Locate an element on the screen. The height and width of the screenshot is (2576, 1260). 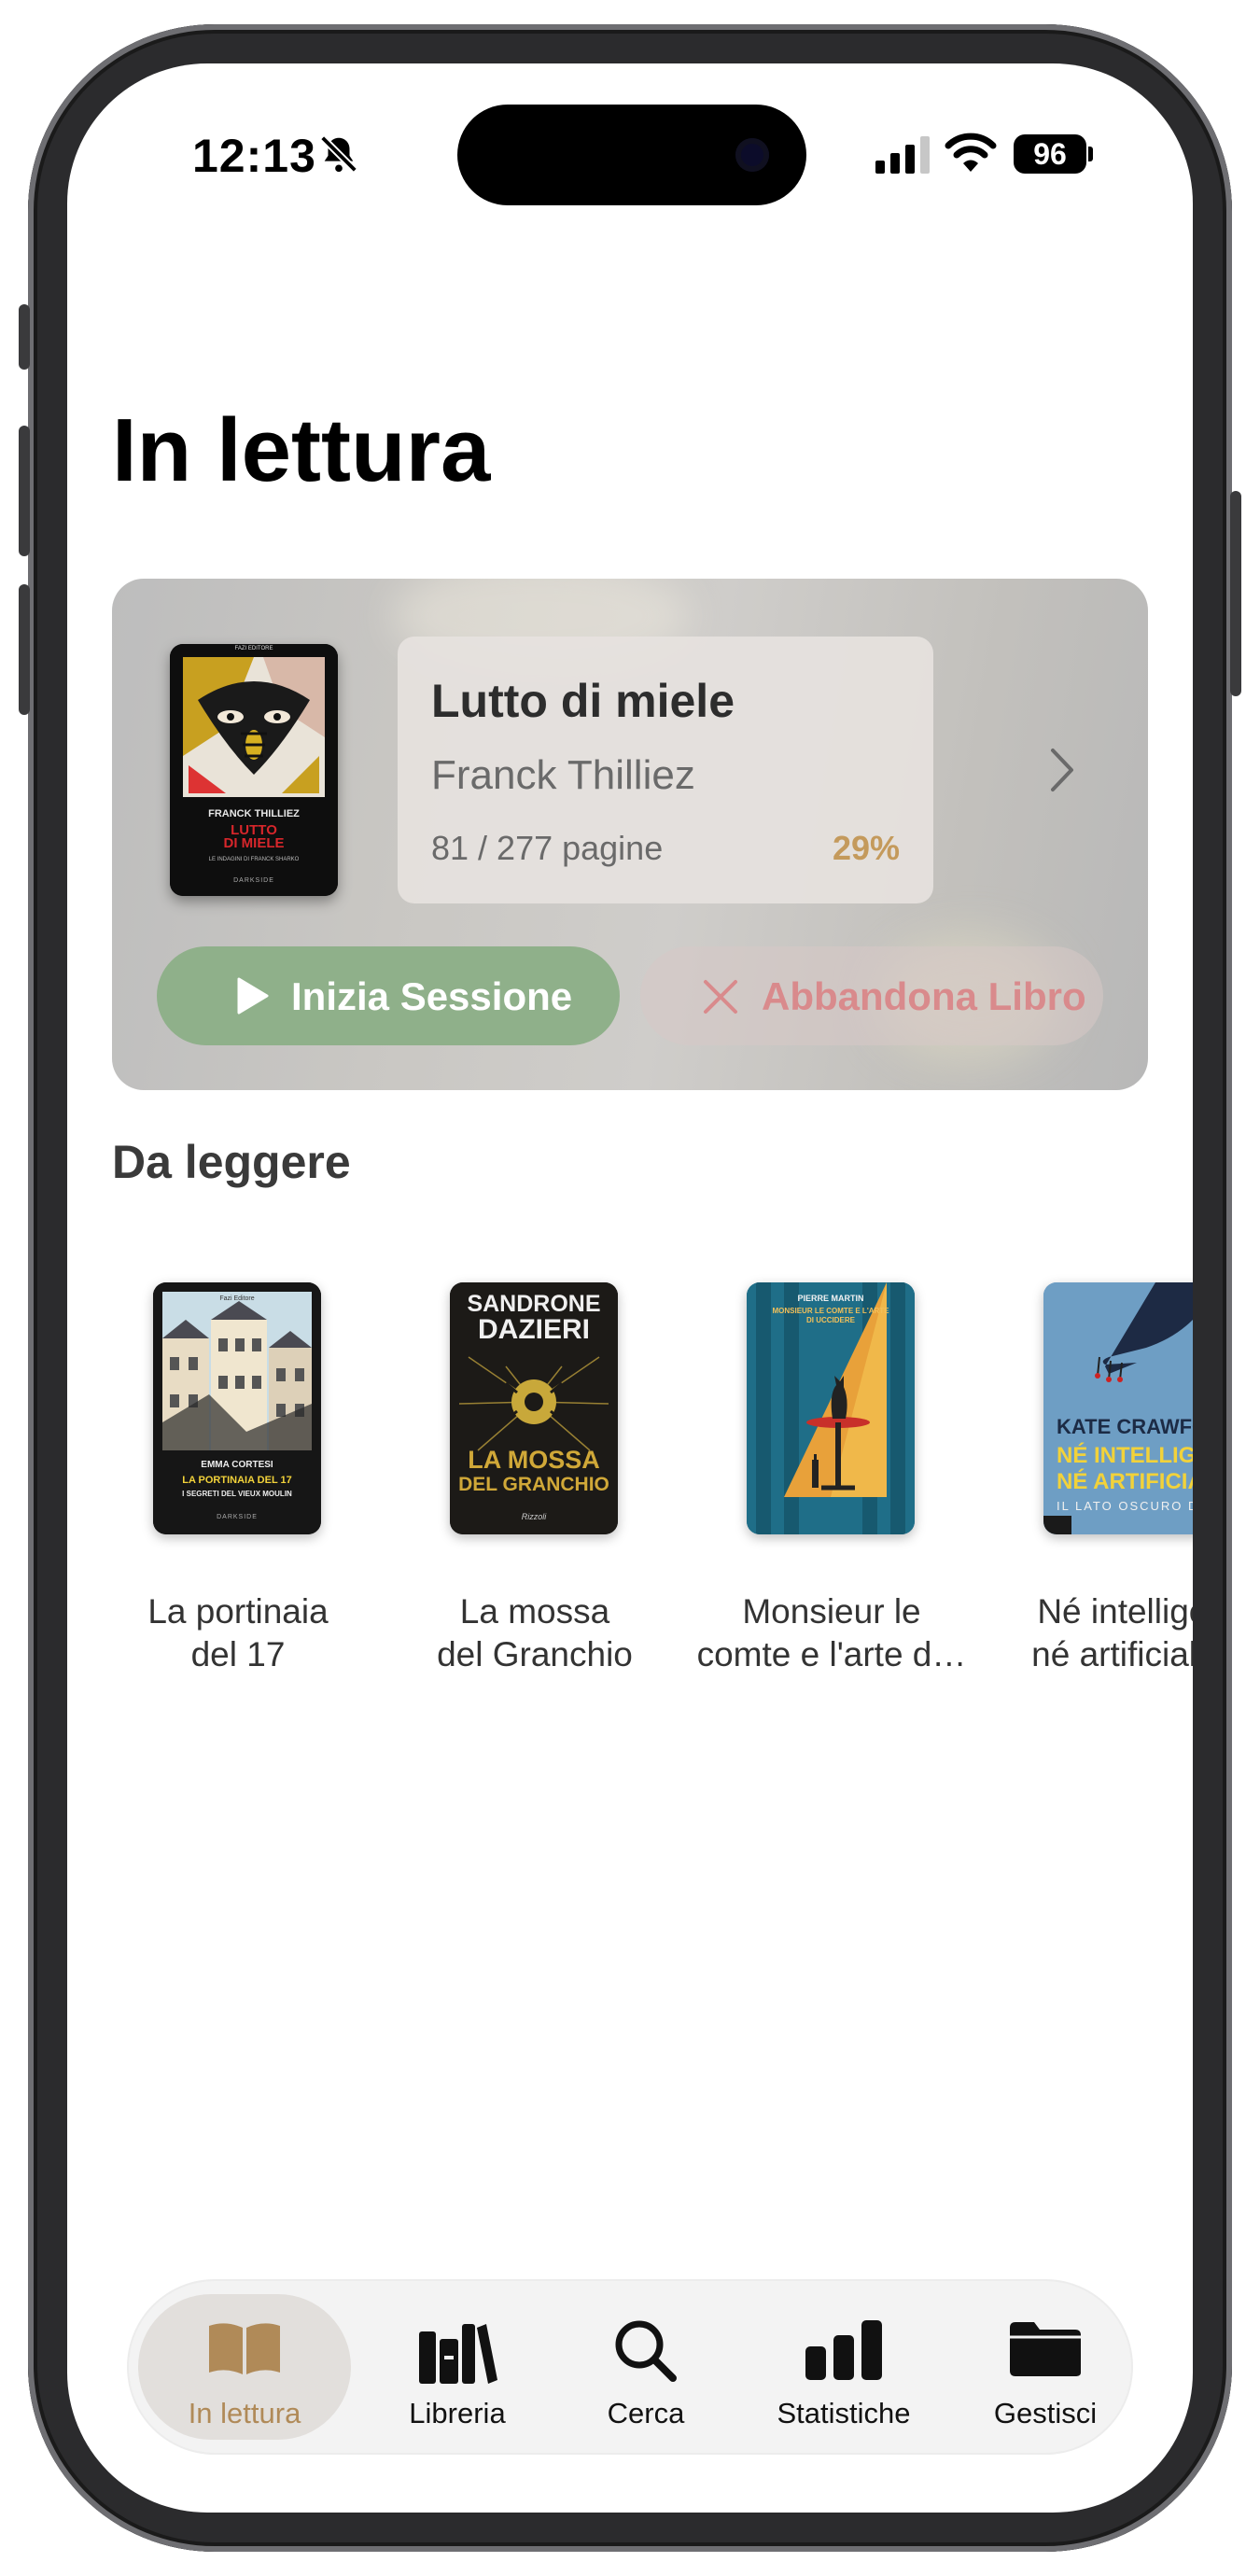
cover-author: EMMA CORTESI is located at coordinates (237, 1465).